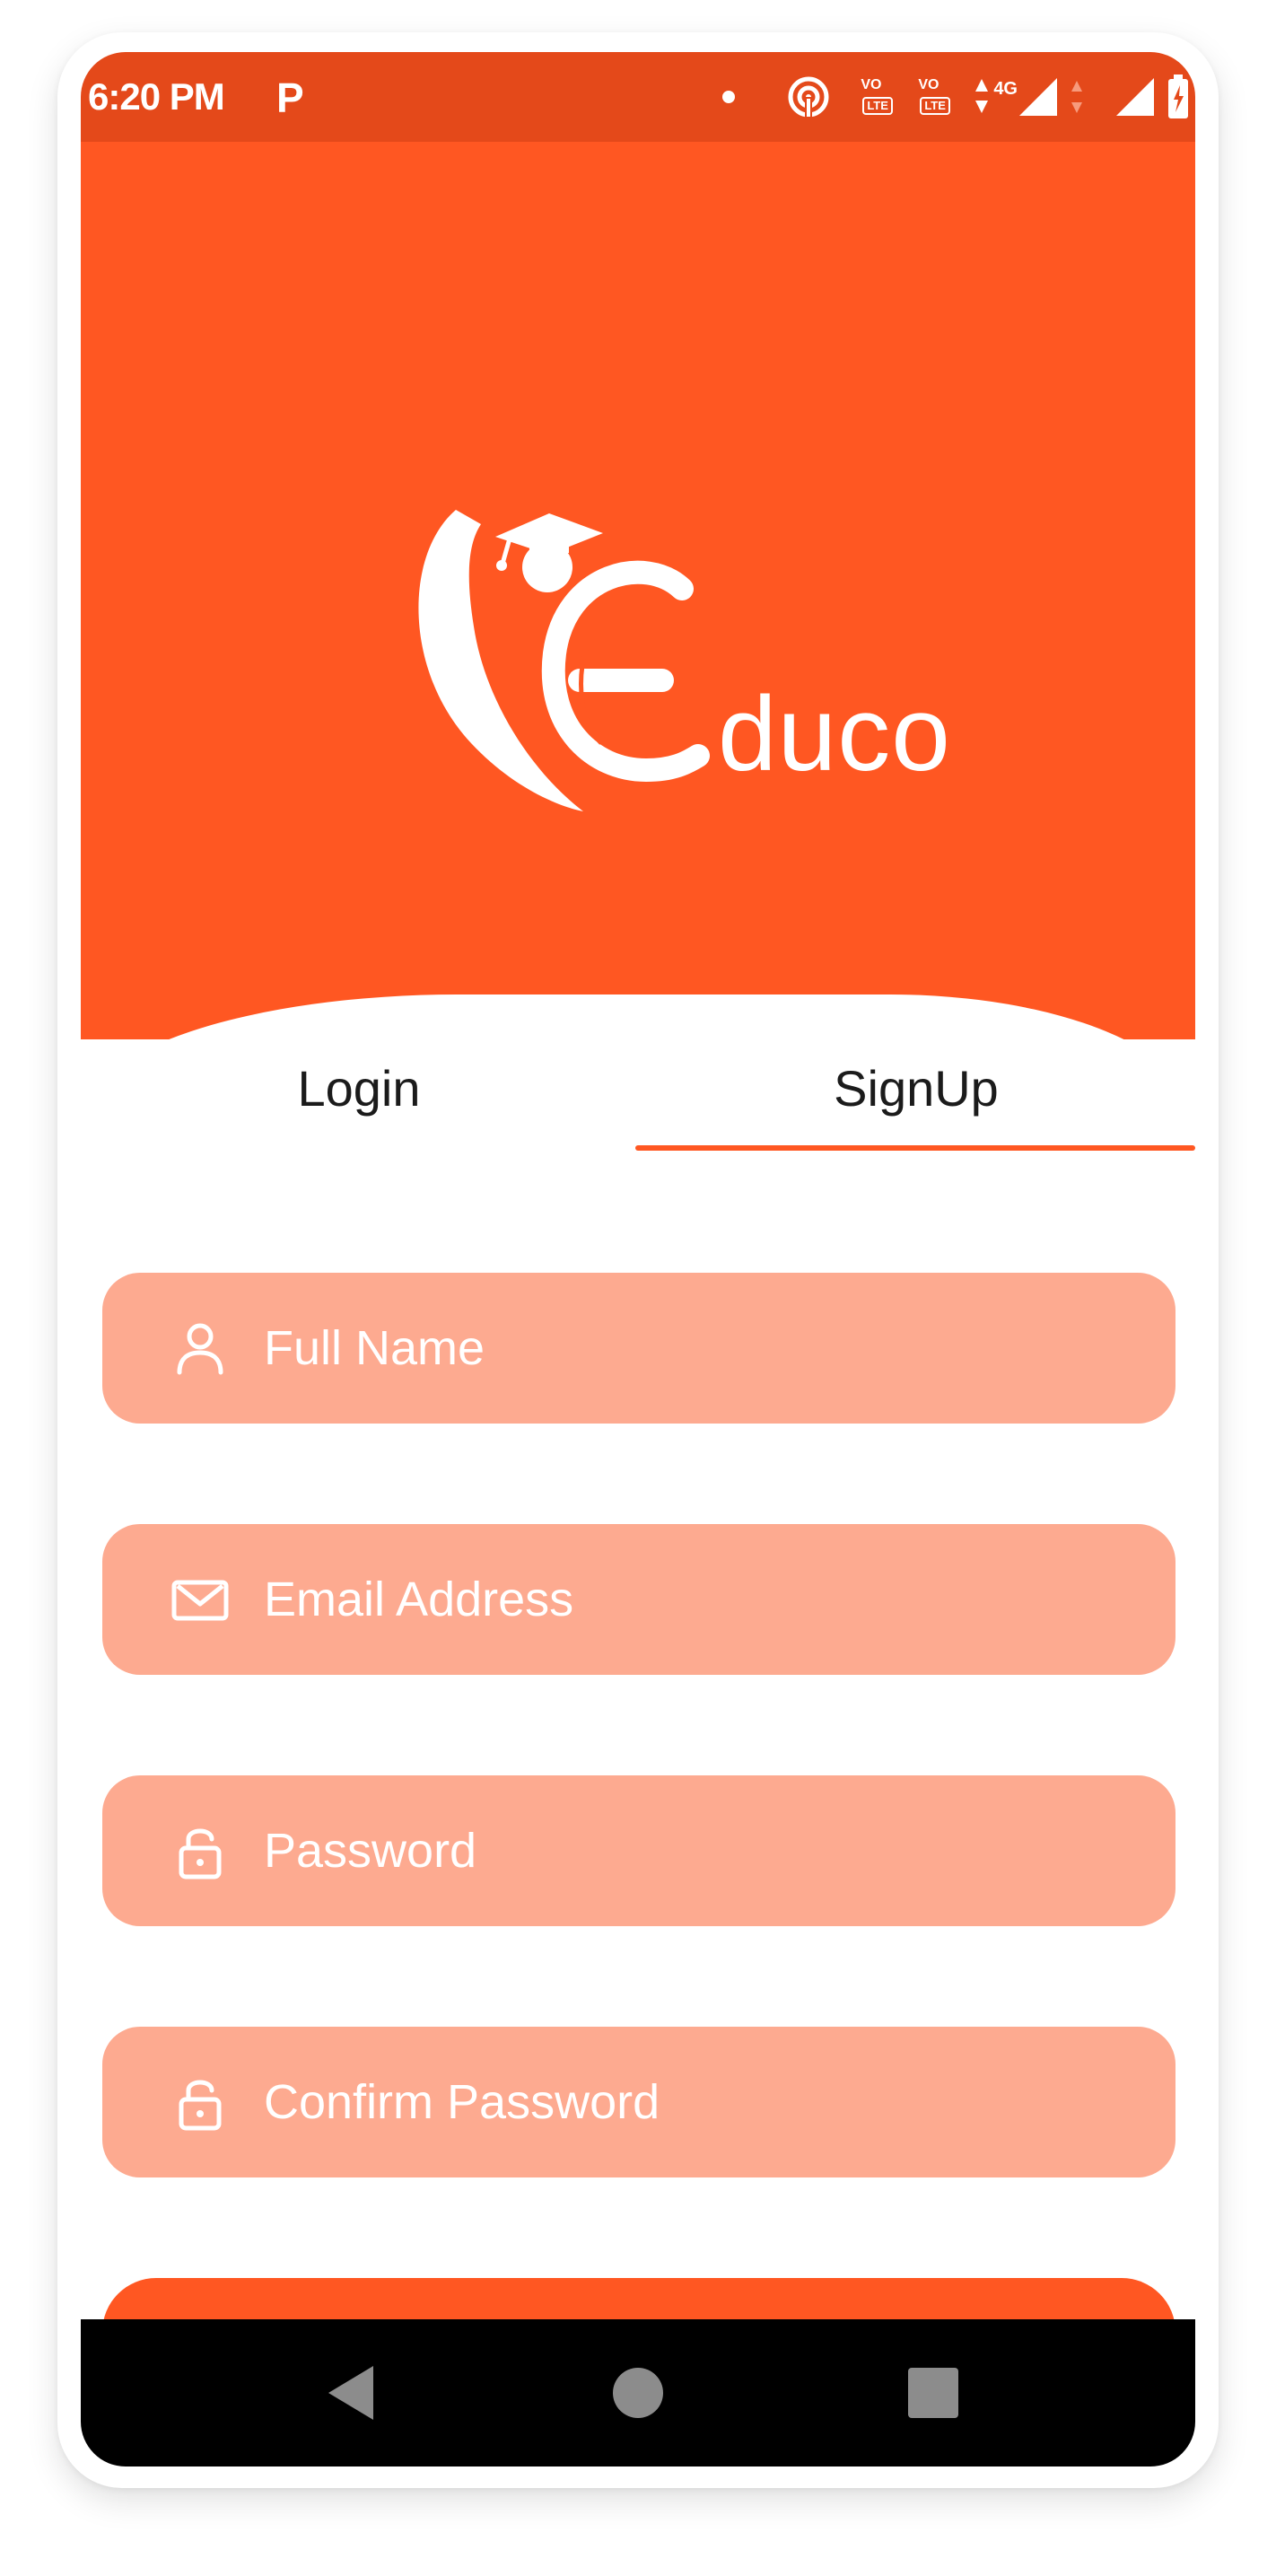 The image size is (1276, 2576). I want to click on full-name-field, so click(639, 1348).